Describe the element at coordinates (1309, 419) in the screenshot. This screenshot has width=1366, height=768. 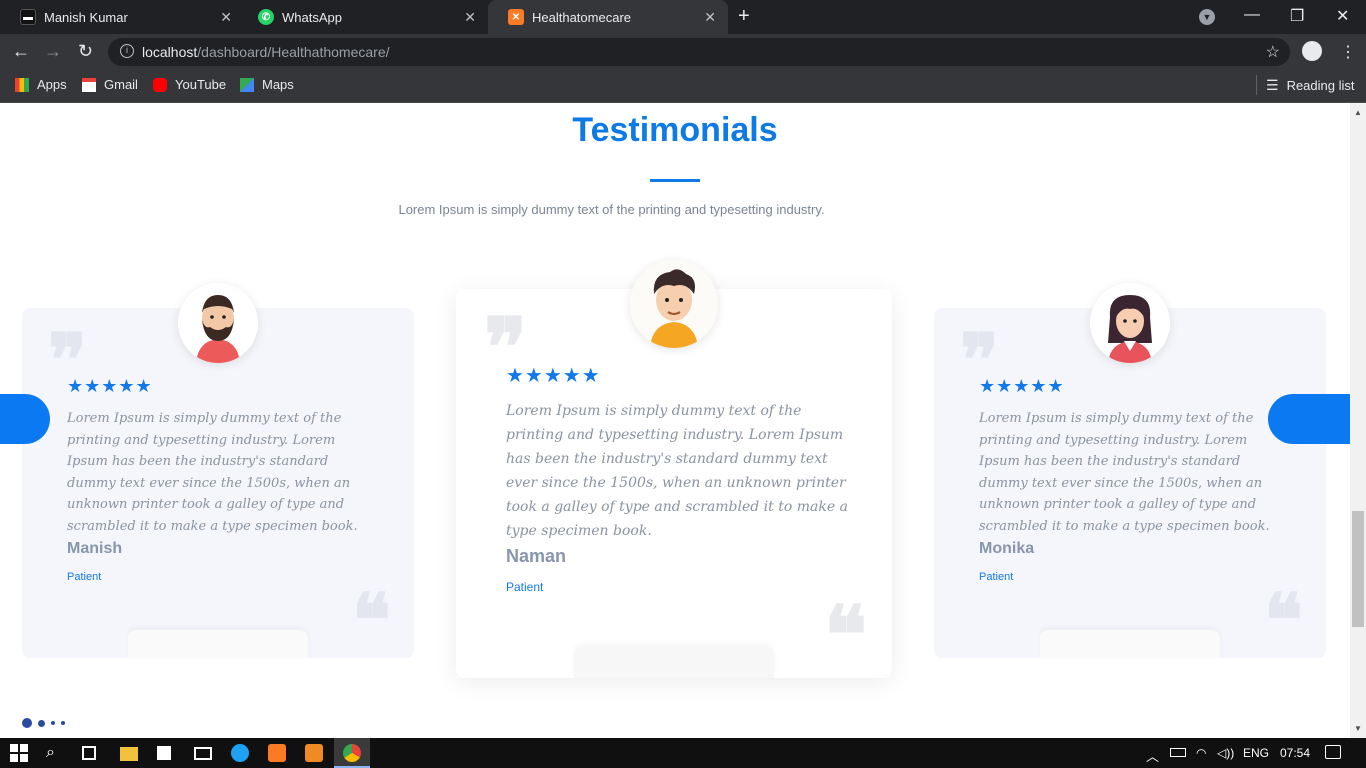
I see `carousel-next-button` at that location.